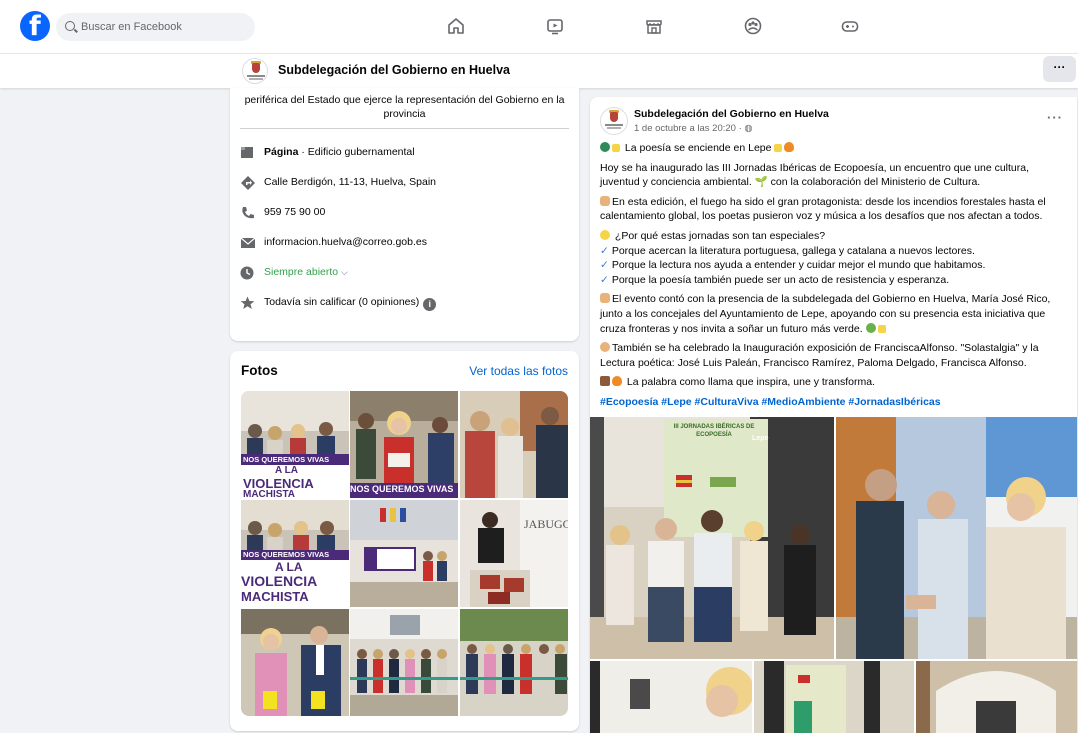 The width and height of the screenshot is (1078, 733). I want to click on poster-side-label: Lepe, so click(760, 438).